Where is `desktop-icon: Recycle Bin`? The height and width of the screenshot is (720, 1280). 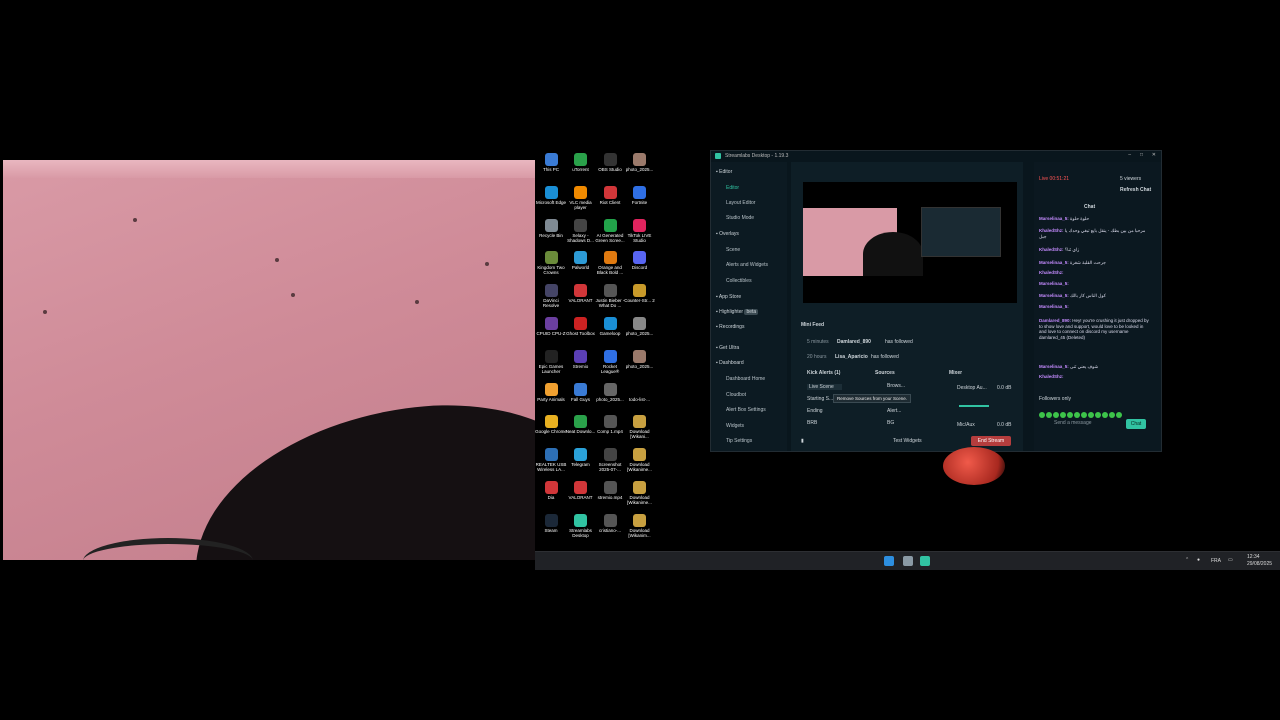 desktop-icon: Recycle Bin is located at coordinates (551, 228).